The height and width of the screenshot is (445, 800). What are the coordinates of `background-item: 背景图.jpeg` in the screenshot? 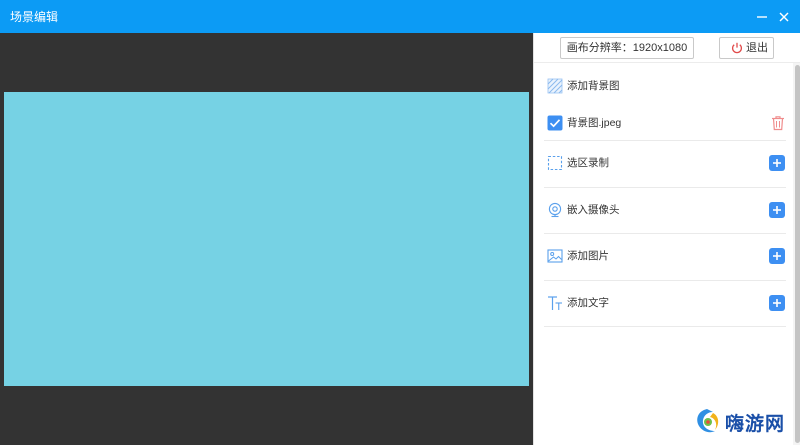 It's located at (664, 123).